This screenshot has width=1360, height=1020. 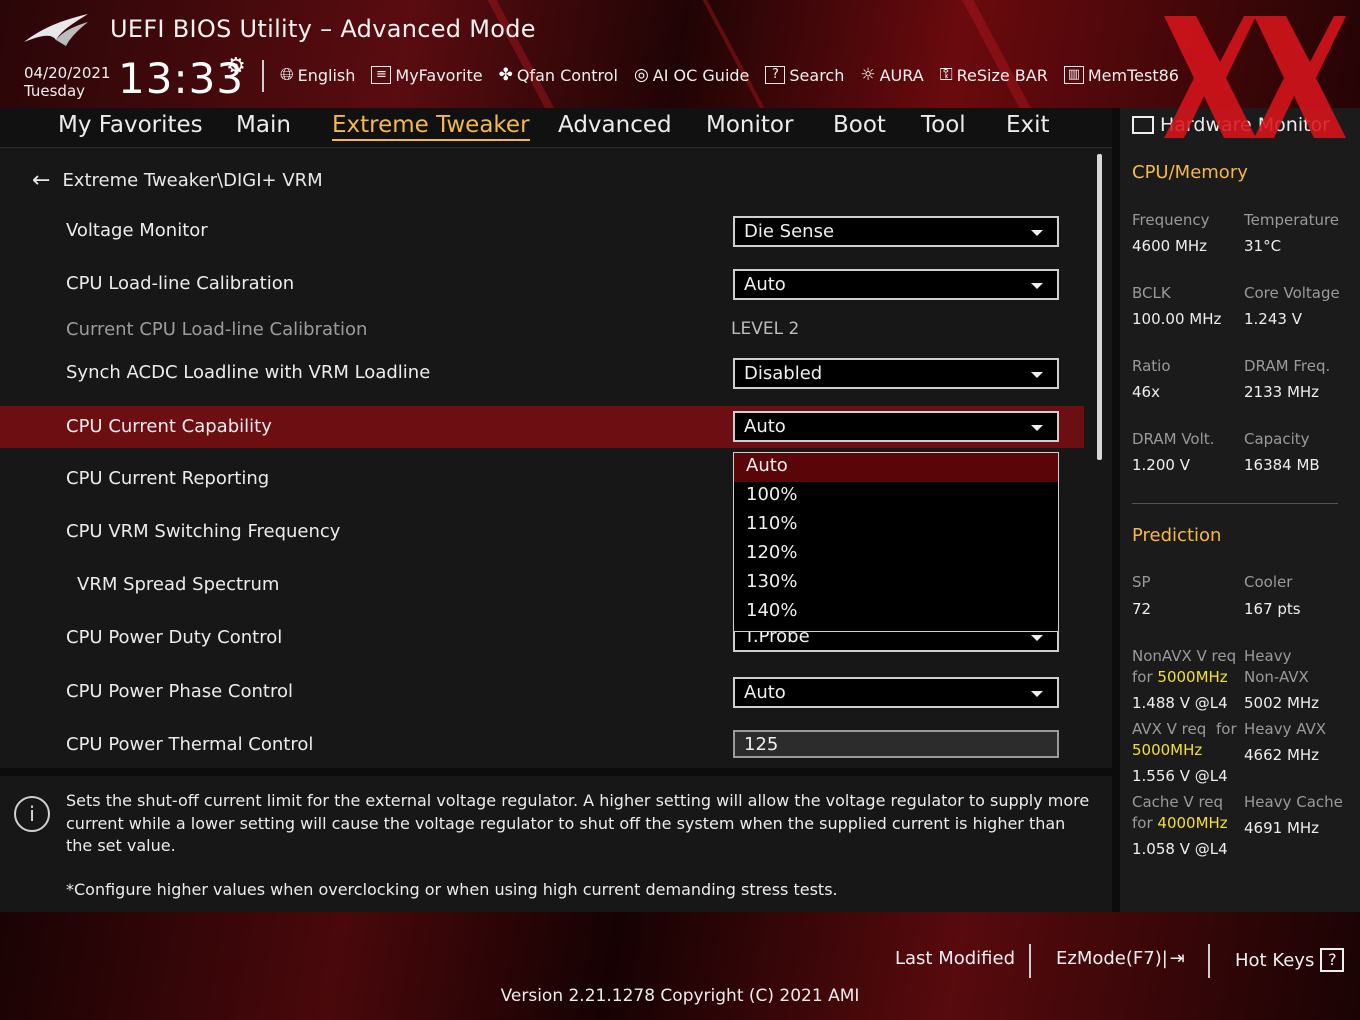 What do you see at coordinates (168, 478) in the screenshot?
I see `setting-label: CPU Current Reporting` at bounding box center [168, 478].